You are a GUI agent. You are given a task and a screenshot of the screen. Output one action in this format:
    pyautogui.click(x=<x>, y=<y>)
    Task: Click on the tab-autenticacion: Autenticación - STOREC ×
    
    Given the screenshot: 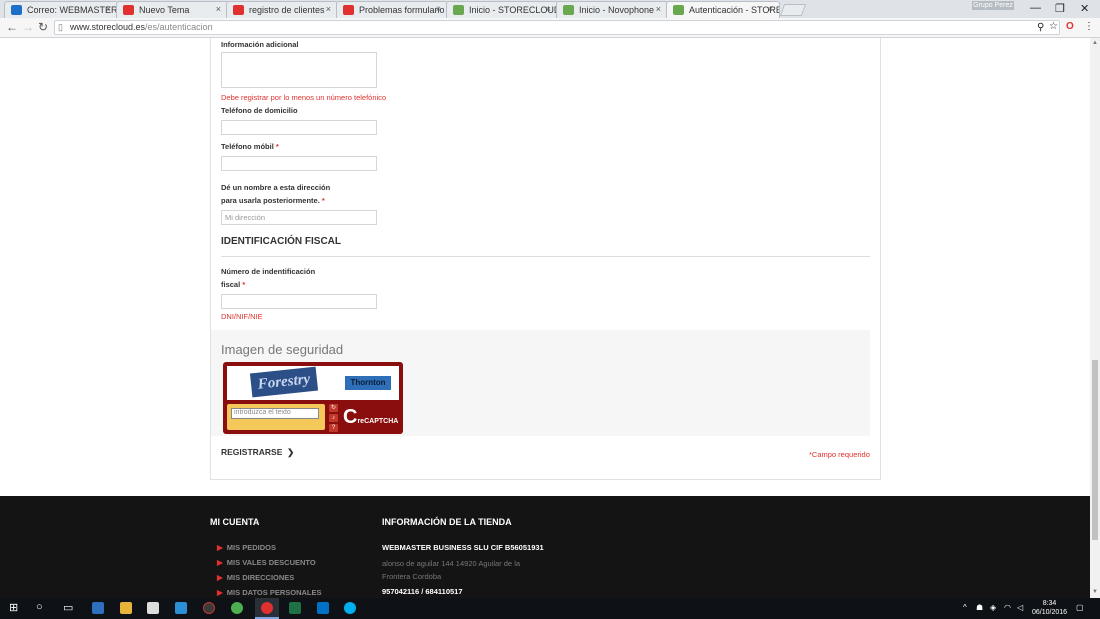 What is the action you would take?
    pyautogui.click(x=723, y=9)
    